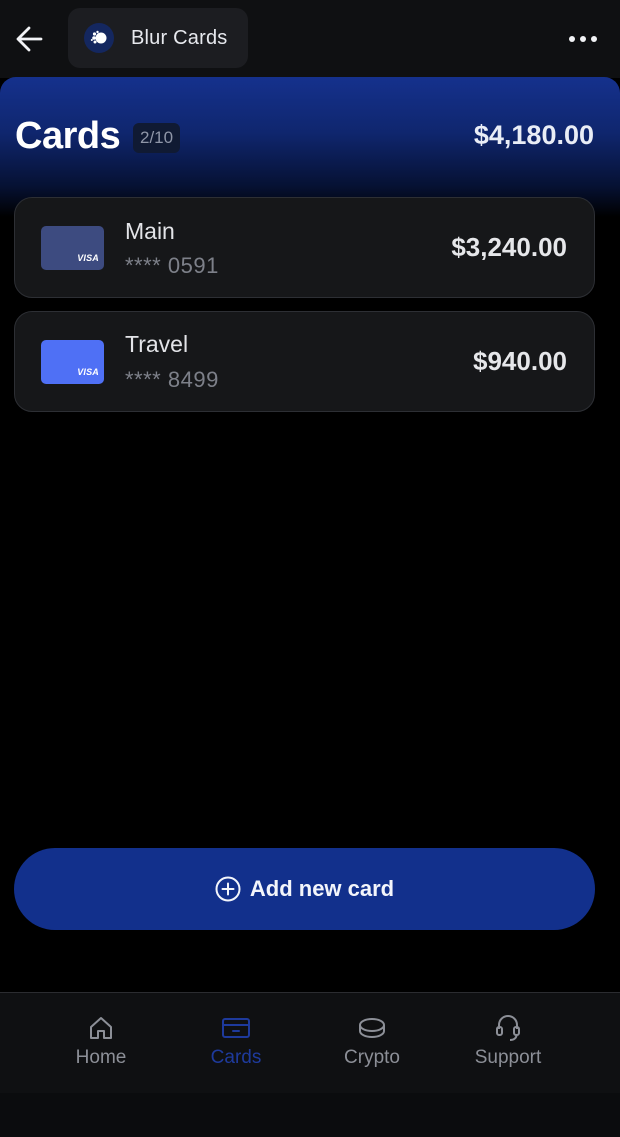  What do you see at coordinates (236, 1057) in the screenshot?
I see `tab-label: Cards` at bounding box center [236, 1057].